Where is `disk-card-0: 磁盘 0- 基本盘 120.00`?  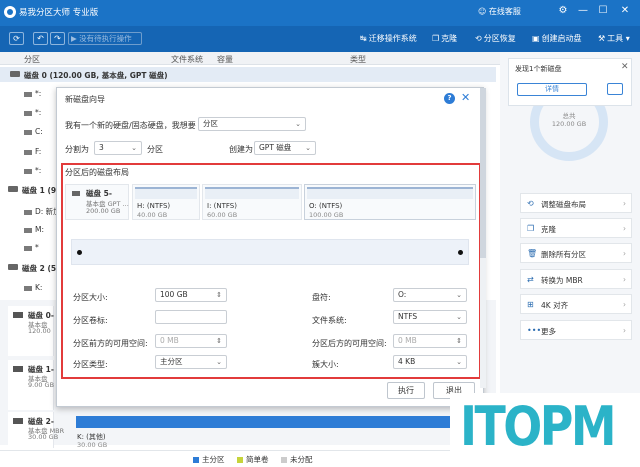
disk-card-0: 磁盘 0- 基本盘 120.00 is located at coordinates (31, 331).